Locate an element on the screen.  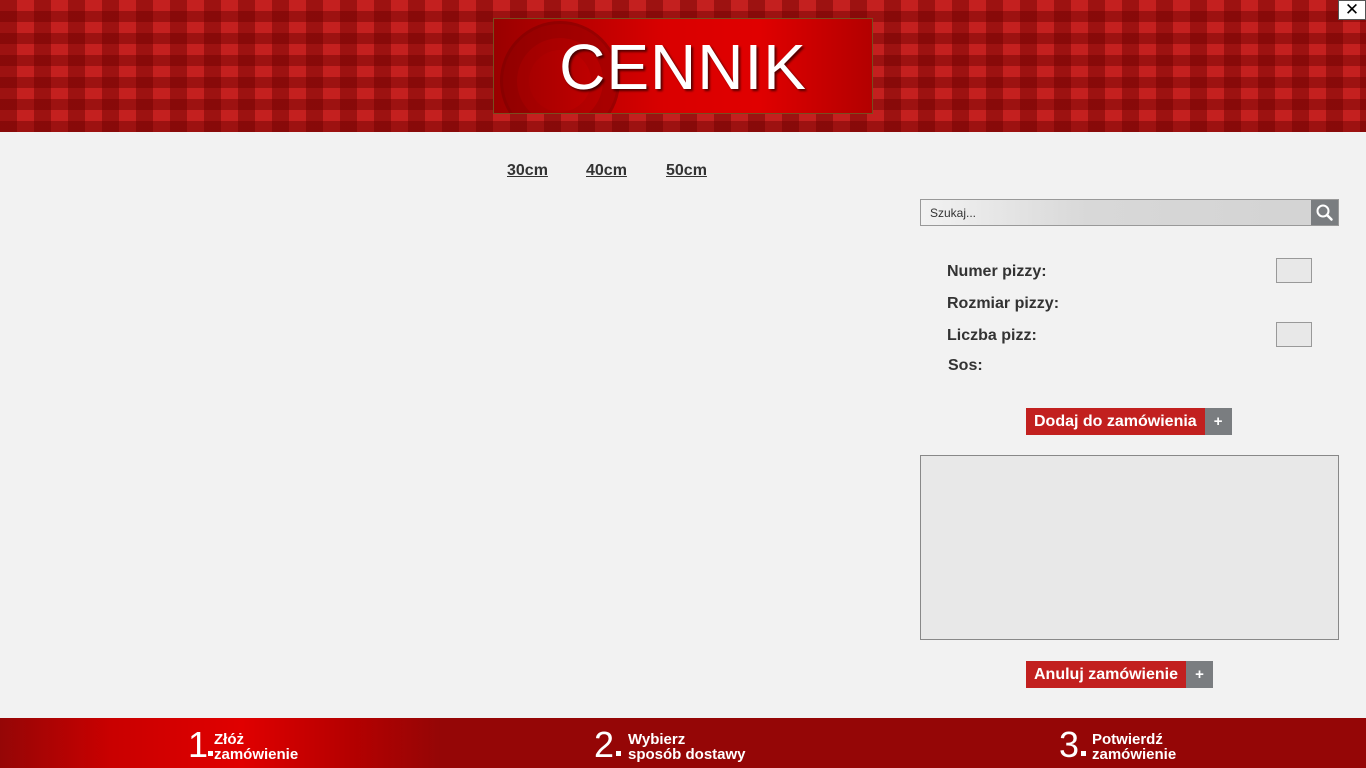
search-input is located at coordinates (1116, 212).